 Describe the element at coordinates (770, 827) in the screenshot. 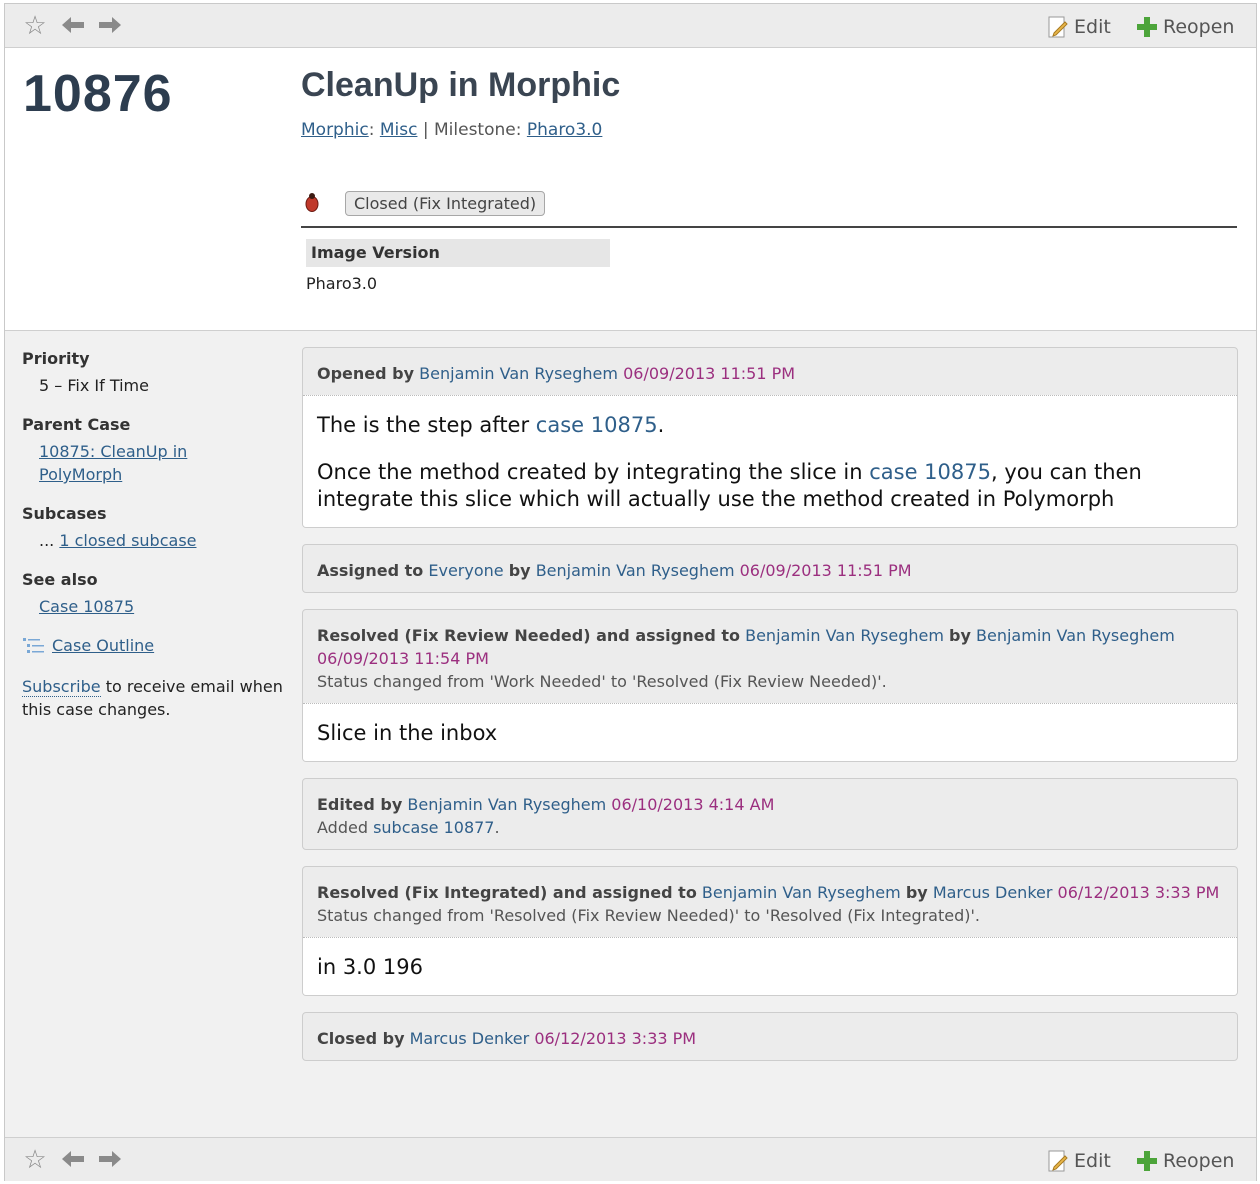

I see `event-edit-note: Added subcase 10877.` at that location.